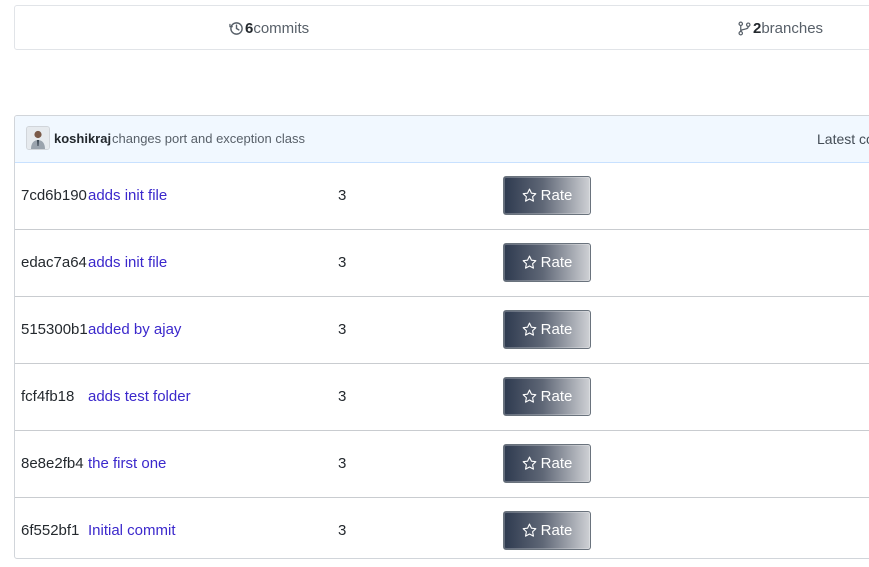 This screenshot has width=869, height=567. What do you see at coordinates (54, 195) in the screenshot?
I see `commit-sha: 7cd6b190` at bounding box center [54, 195].